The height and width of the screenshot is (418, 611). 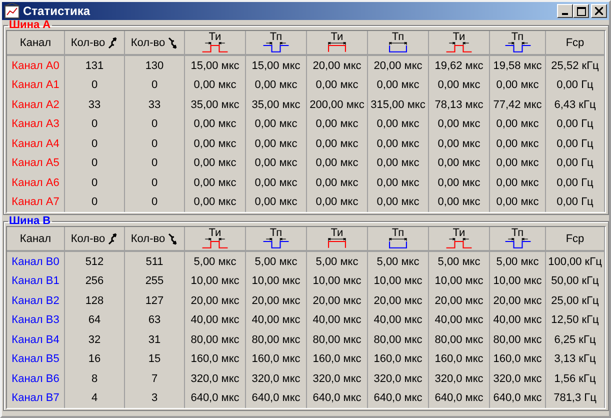 What do you see at coordinates (575, 359) in the screenshot?
I see `table-cell: 3,13 кГц` at bounding box center [575, 359].